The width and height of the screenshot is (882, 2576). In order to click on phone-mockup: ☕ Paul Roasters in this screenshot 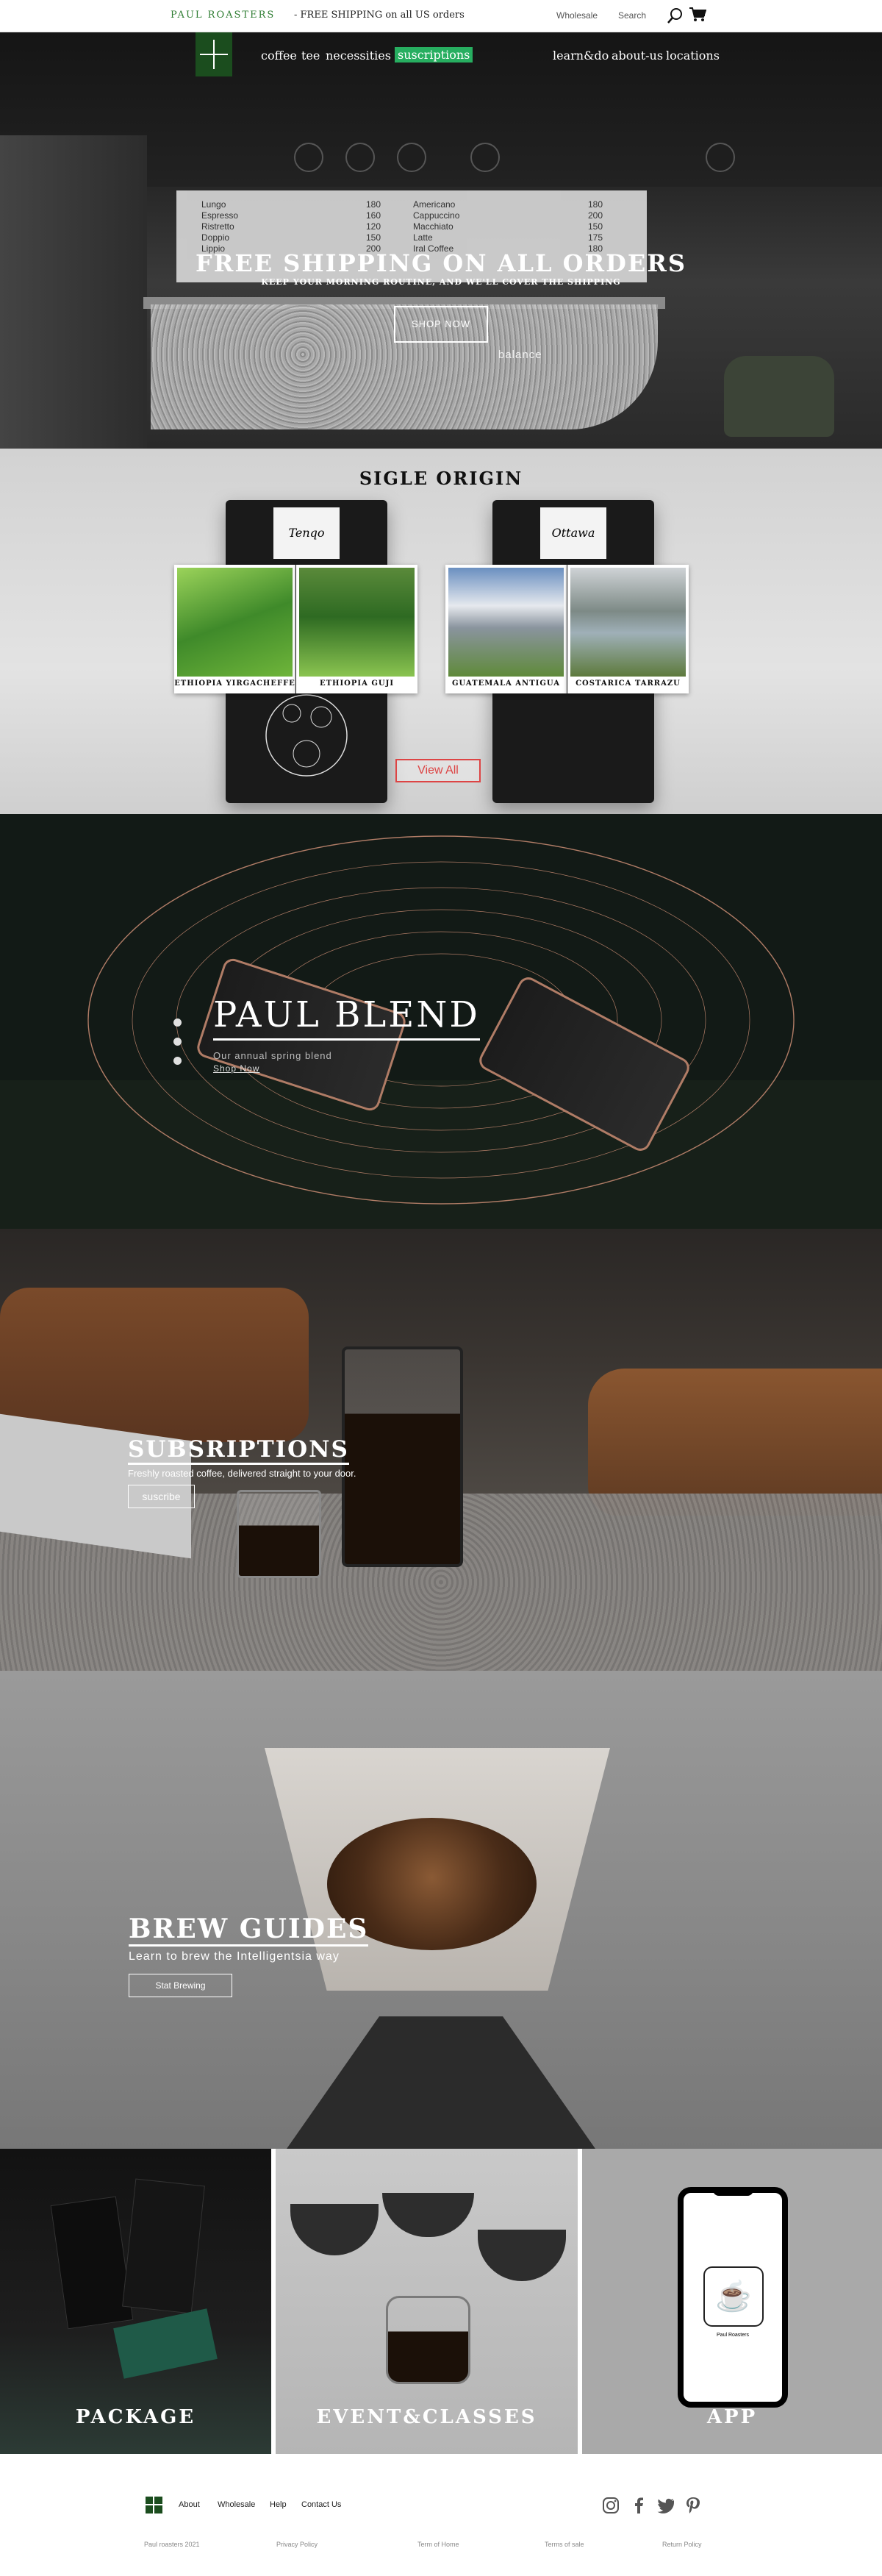, I will do `click(733, 2297)`.